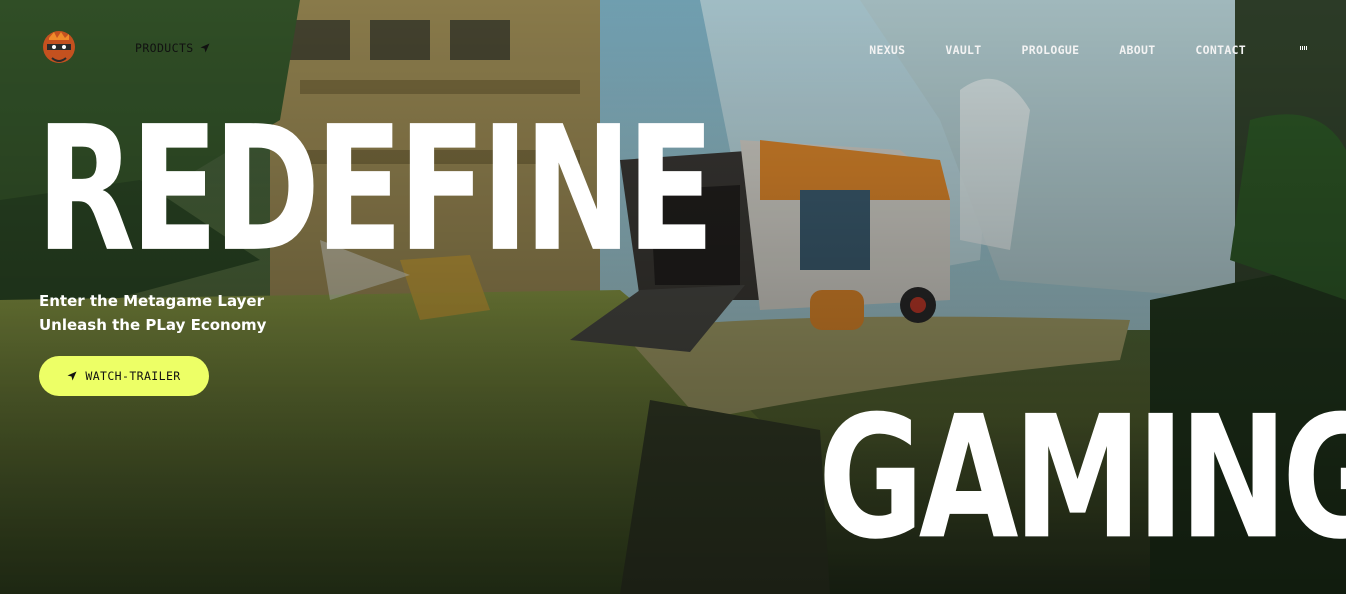 The image size is (1346, 594). Describe the element at coordinates (59, 47) in the screenshot. I see `ninja-mascot-icon` at that location.